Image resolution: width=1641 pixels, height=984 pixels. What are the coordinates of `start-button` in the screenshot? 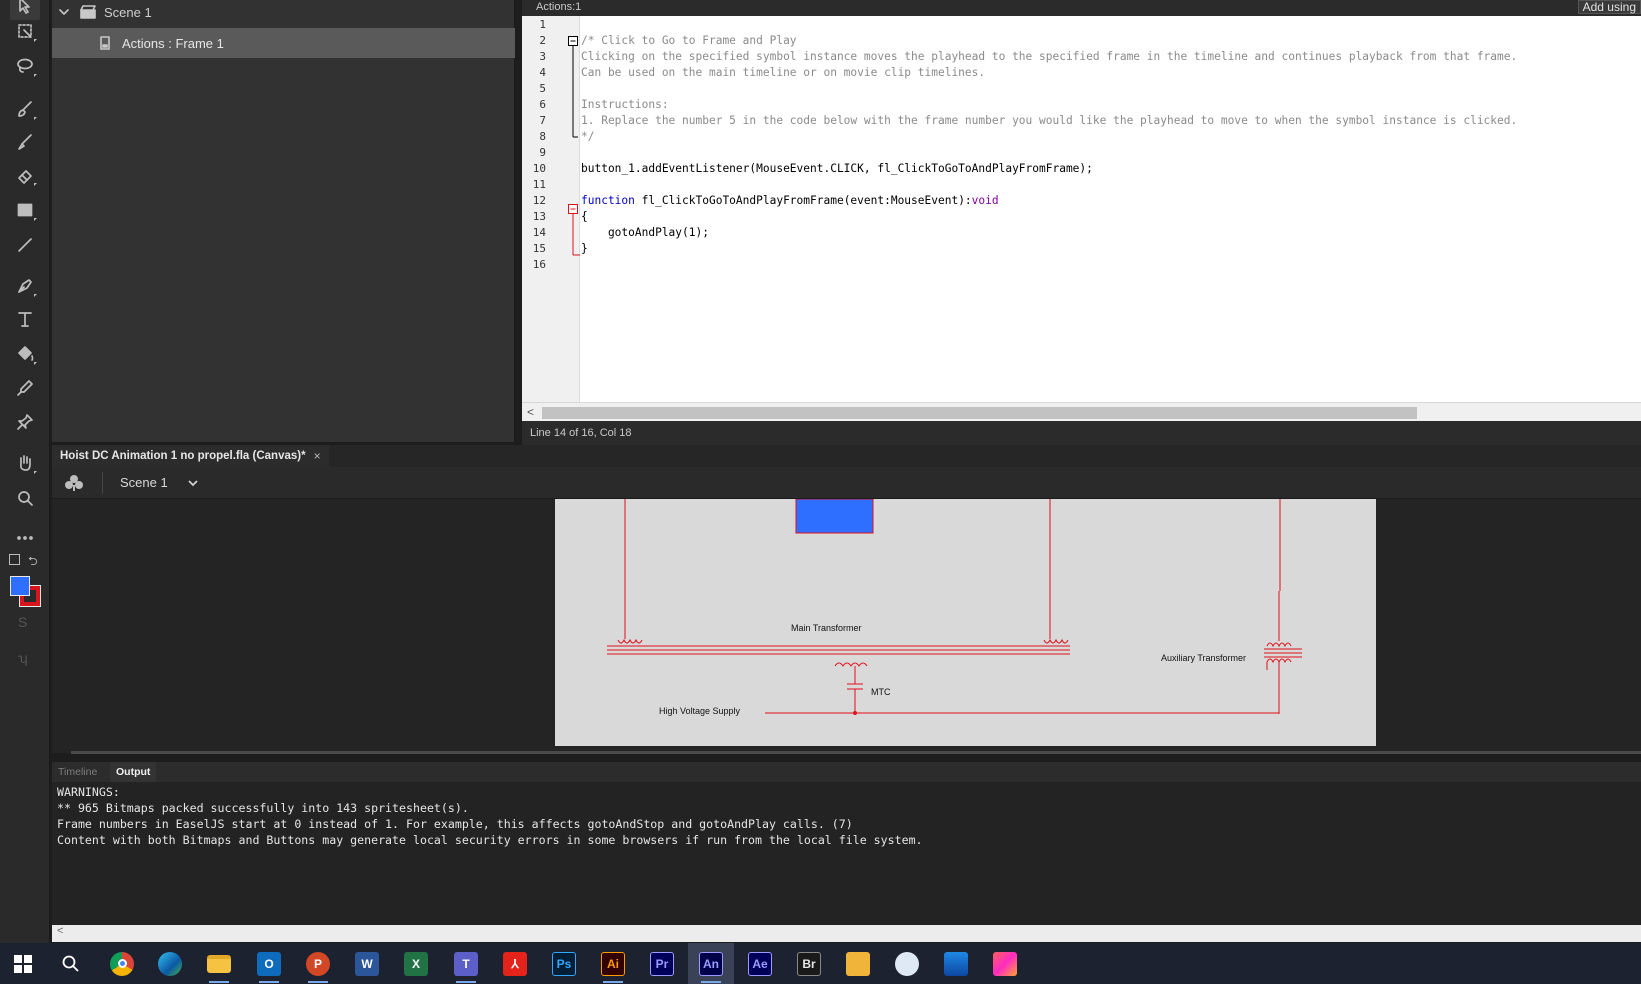 It's located at (23, 963).